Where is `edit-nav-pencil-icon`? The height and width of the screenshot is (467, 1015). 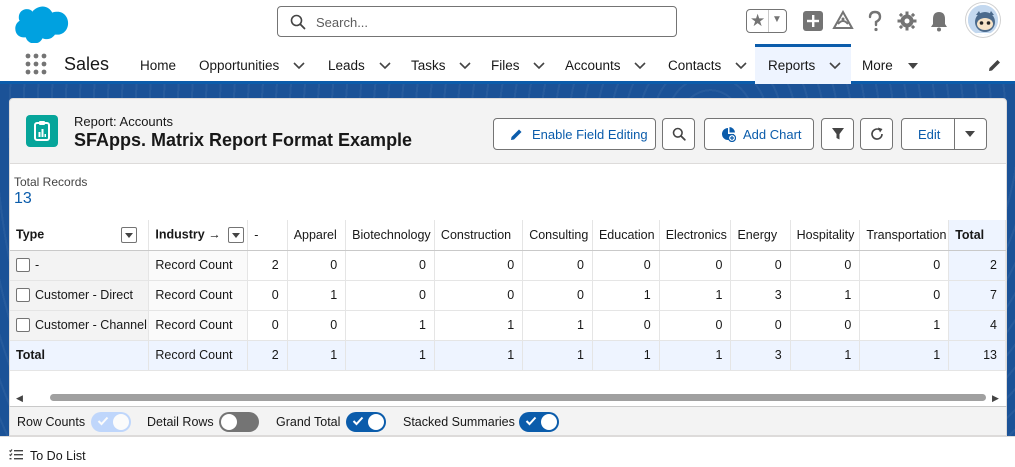 edit-nav-pencil-icon is located at coordinates (994, 65).